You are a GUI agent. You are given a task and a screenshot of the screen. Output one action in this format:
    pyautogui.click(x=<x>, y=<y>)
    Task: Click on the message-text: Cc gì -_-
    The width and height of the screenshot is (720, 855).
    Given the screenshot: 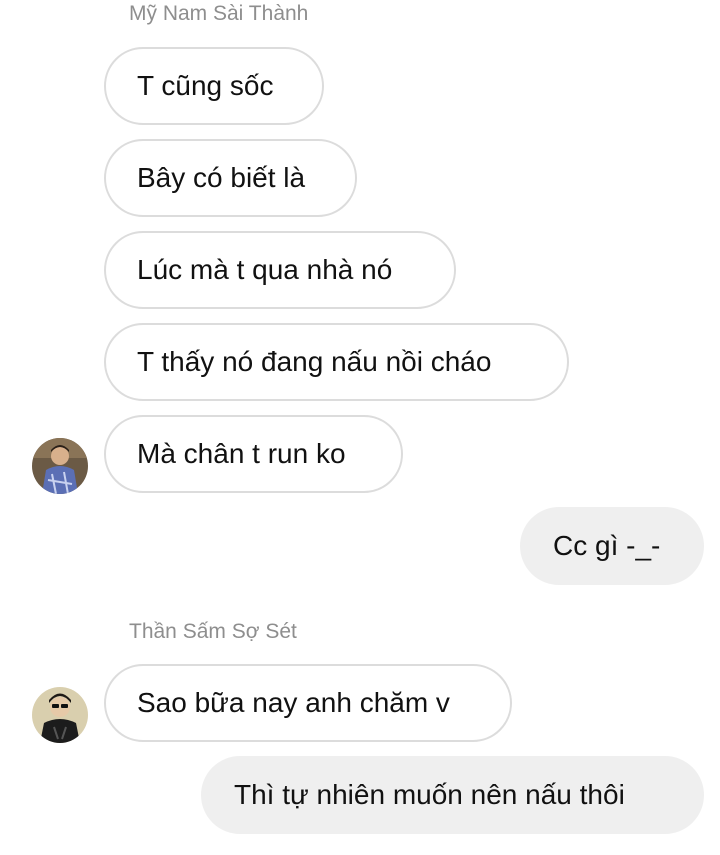 What is the action you would take?
    pyautogui.click(x=607, y=545)
    